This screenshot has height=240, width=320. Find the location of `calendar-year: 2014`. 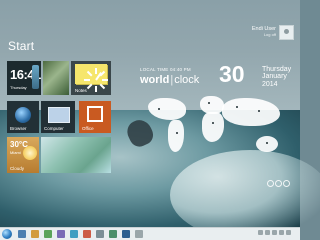

calendar-year: 2014 is located at coordinates (270, 84).